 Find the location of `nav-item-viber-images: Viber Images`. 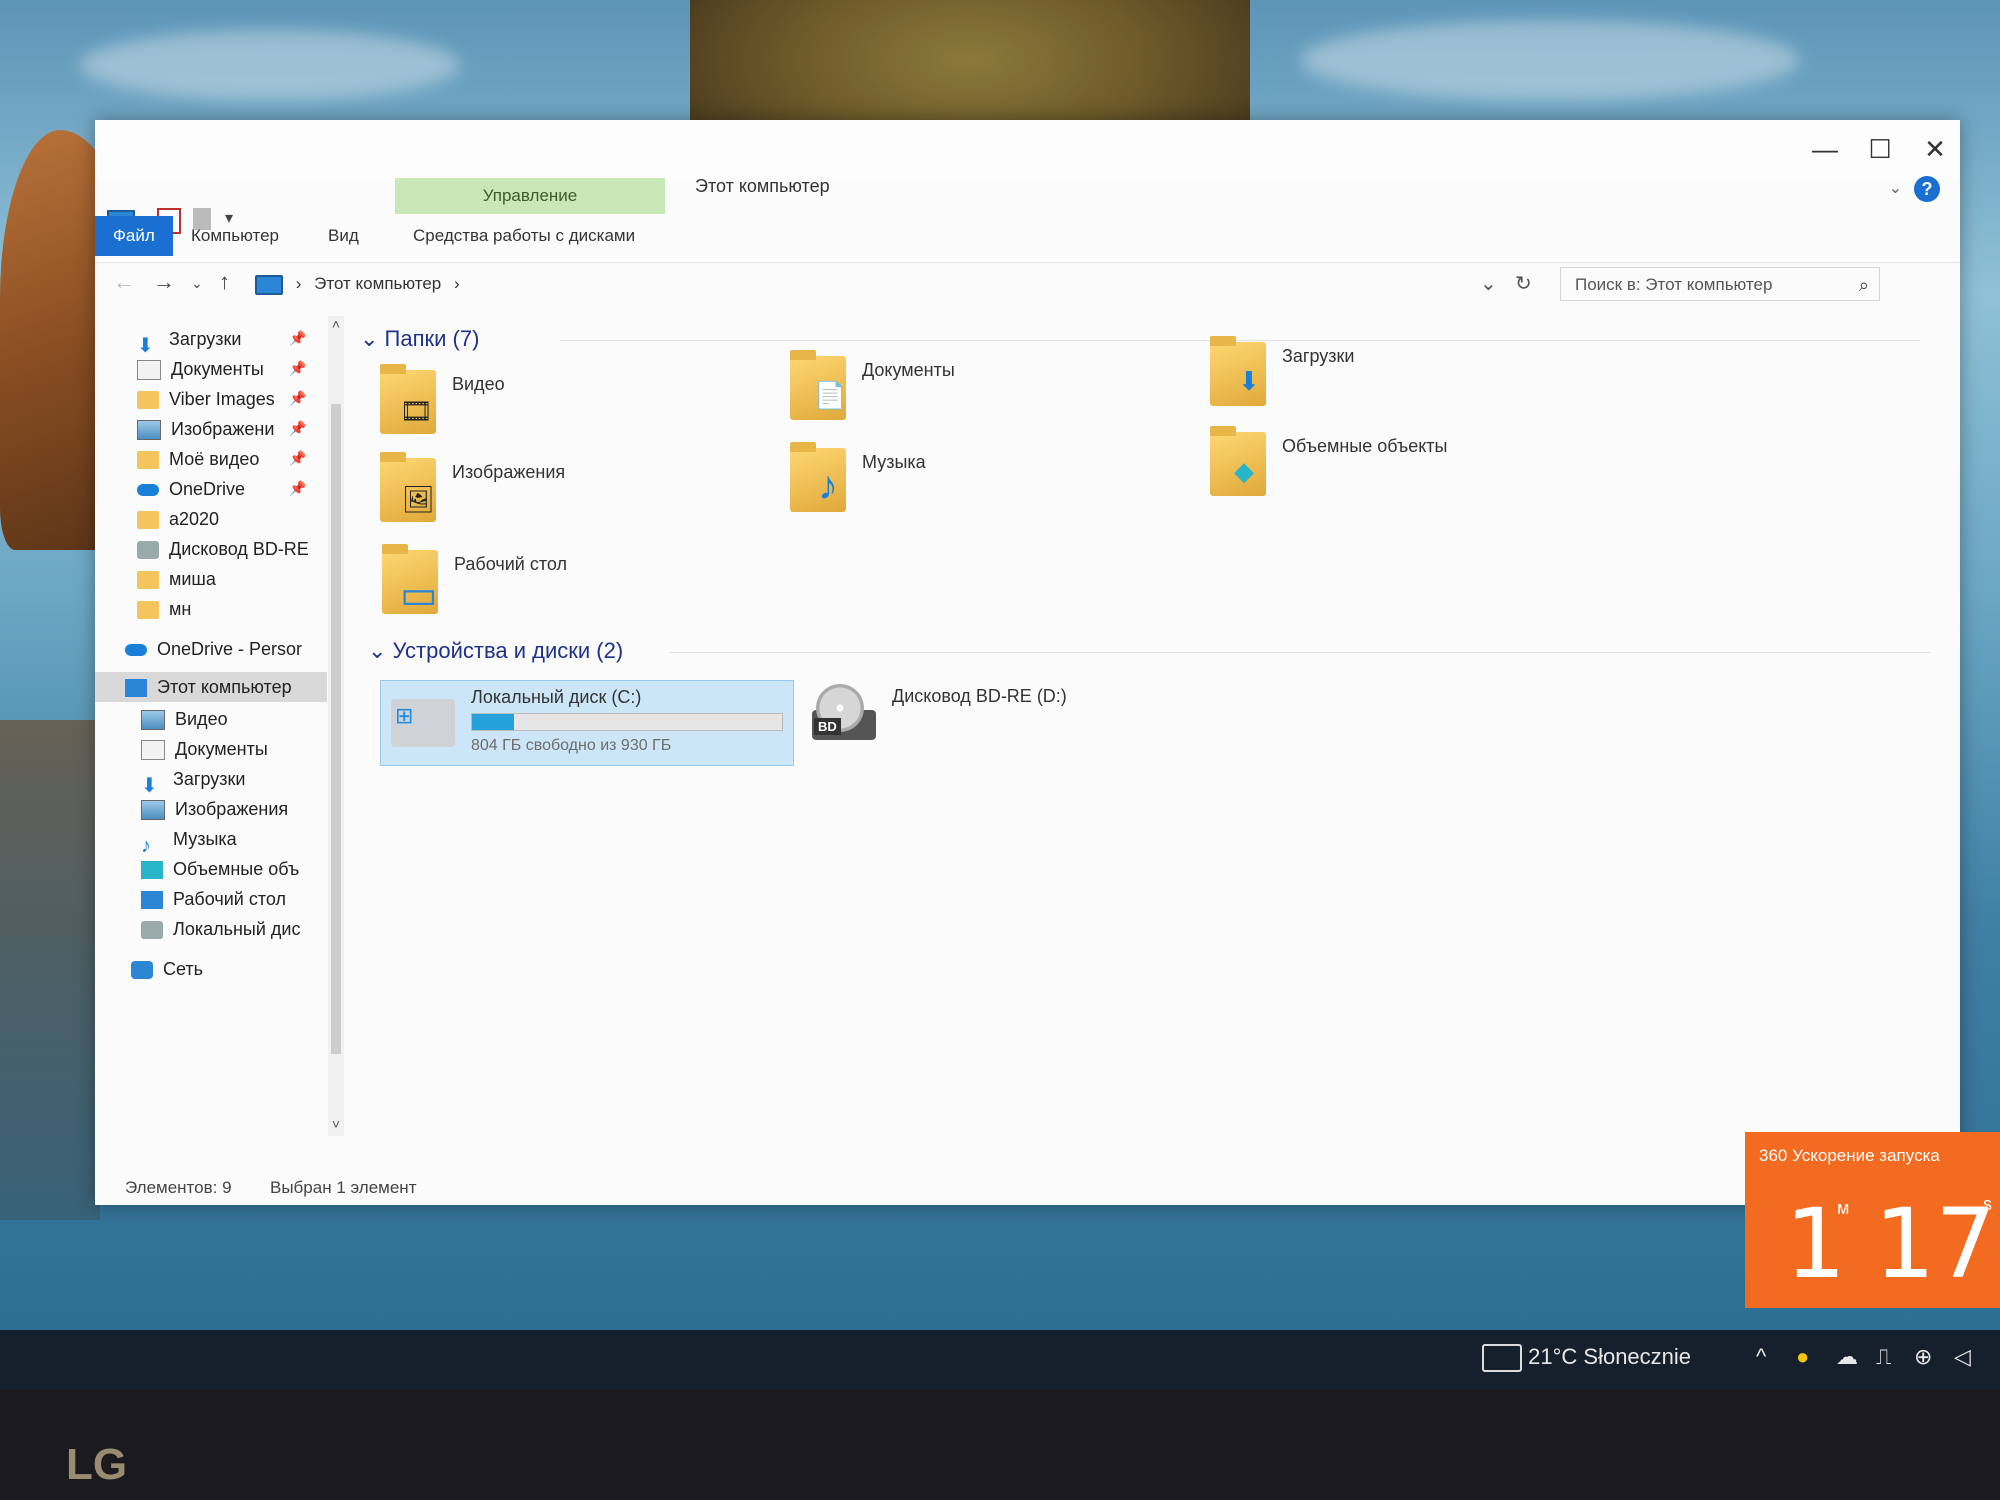

nav-item-viber-images: Viber Images is located at coordinates (206, 399).